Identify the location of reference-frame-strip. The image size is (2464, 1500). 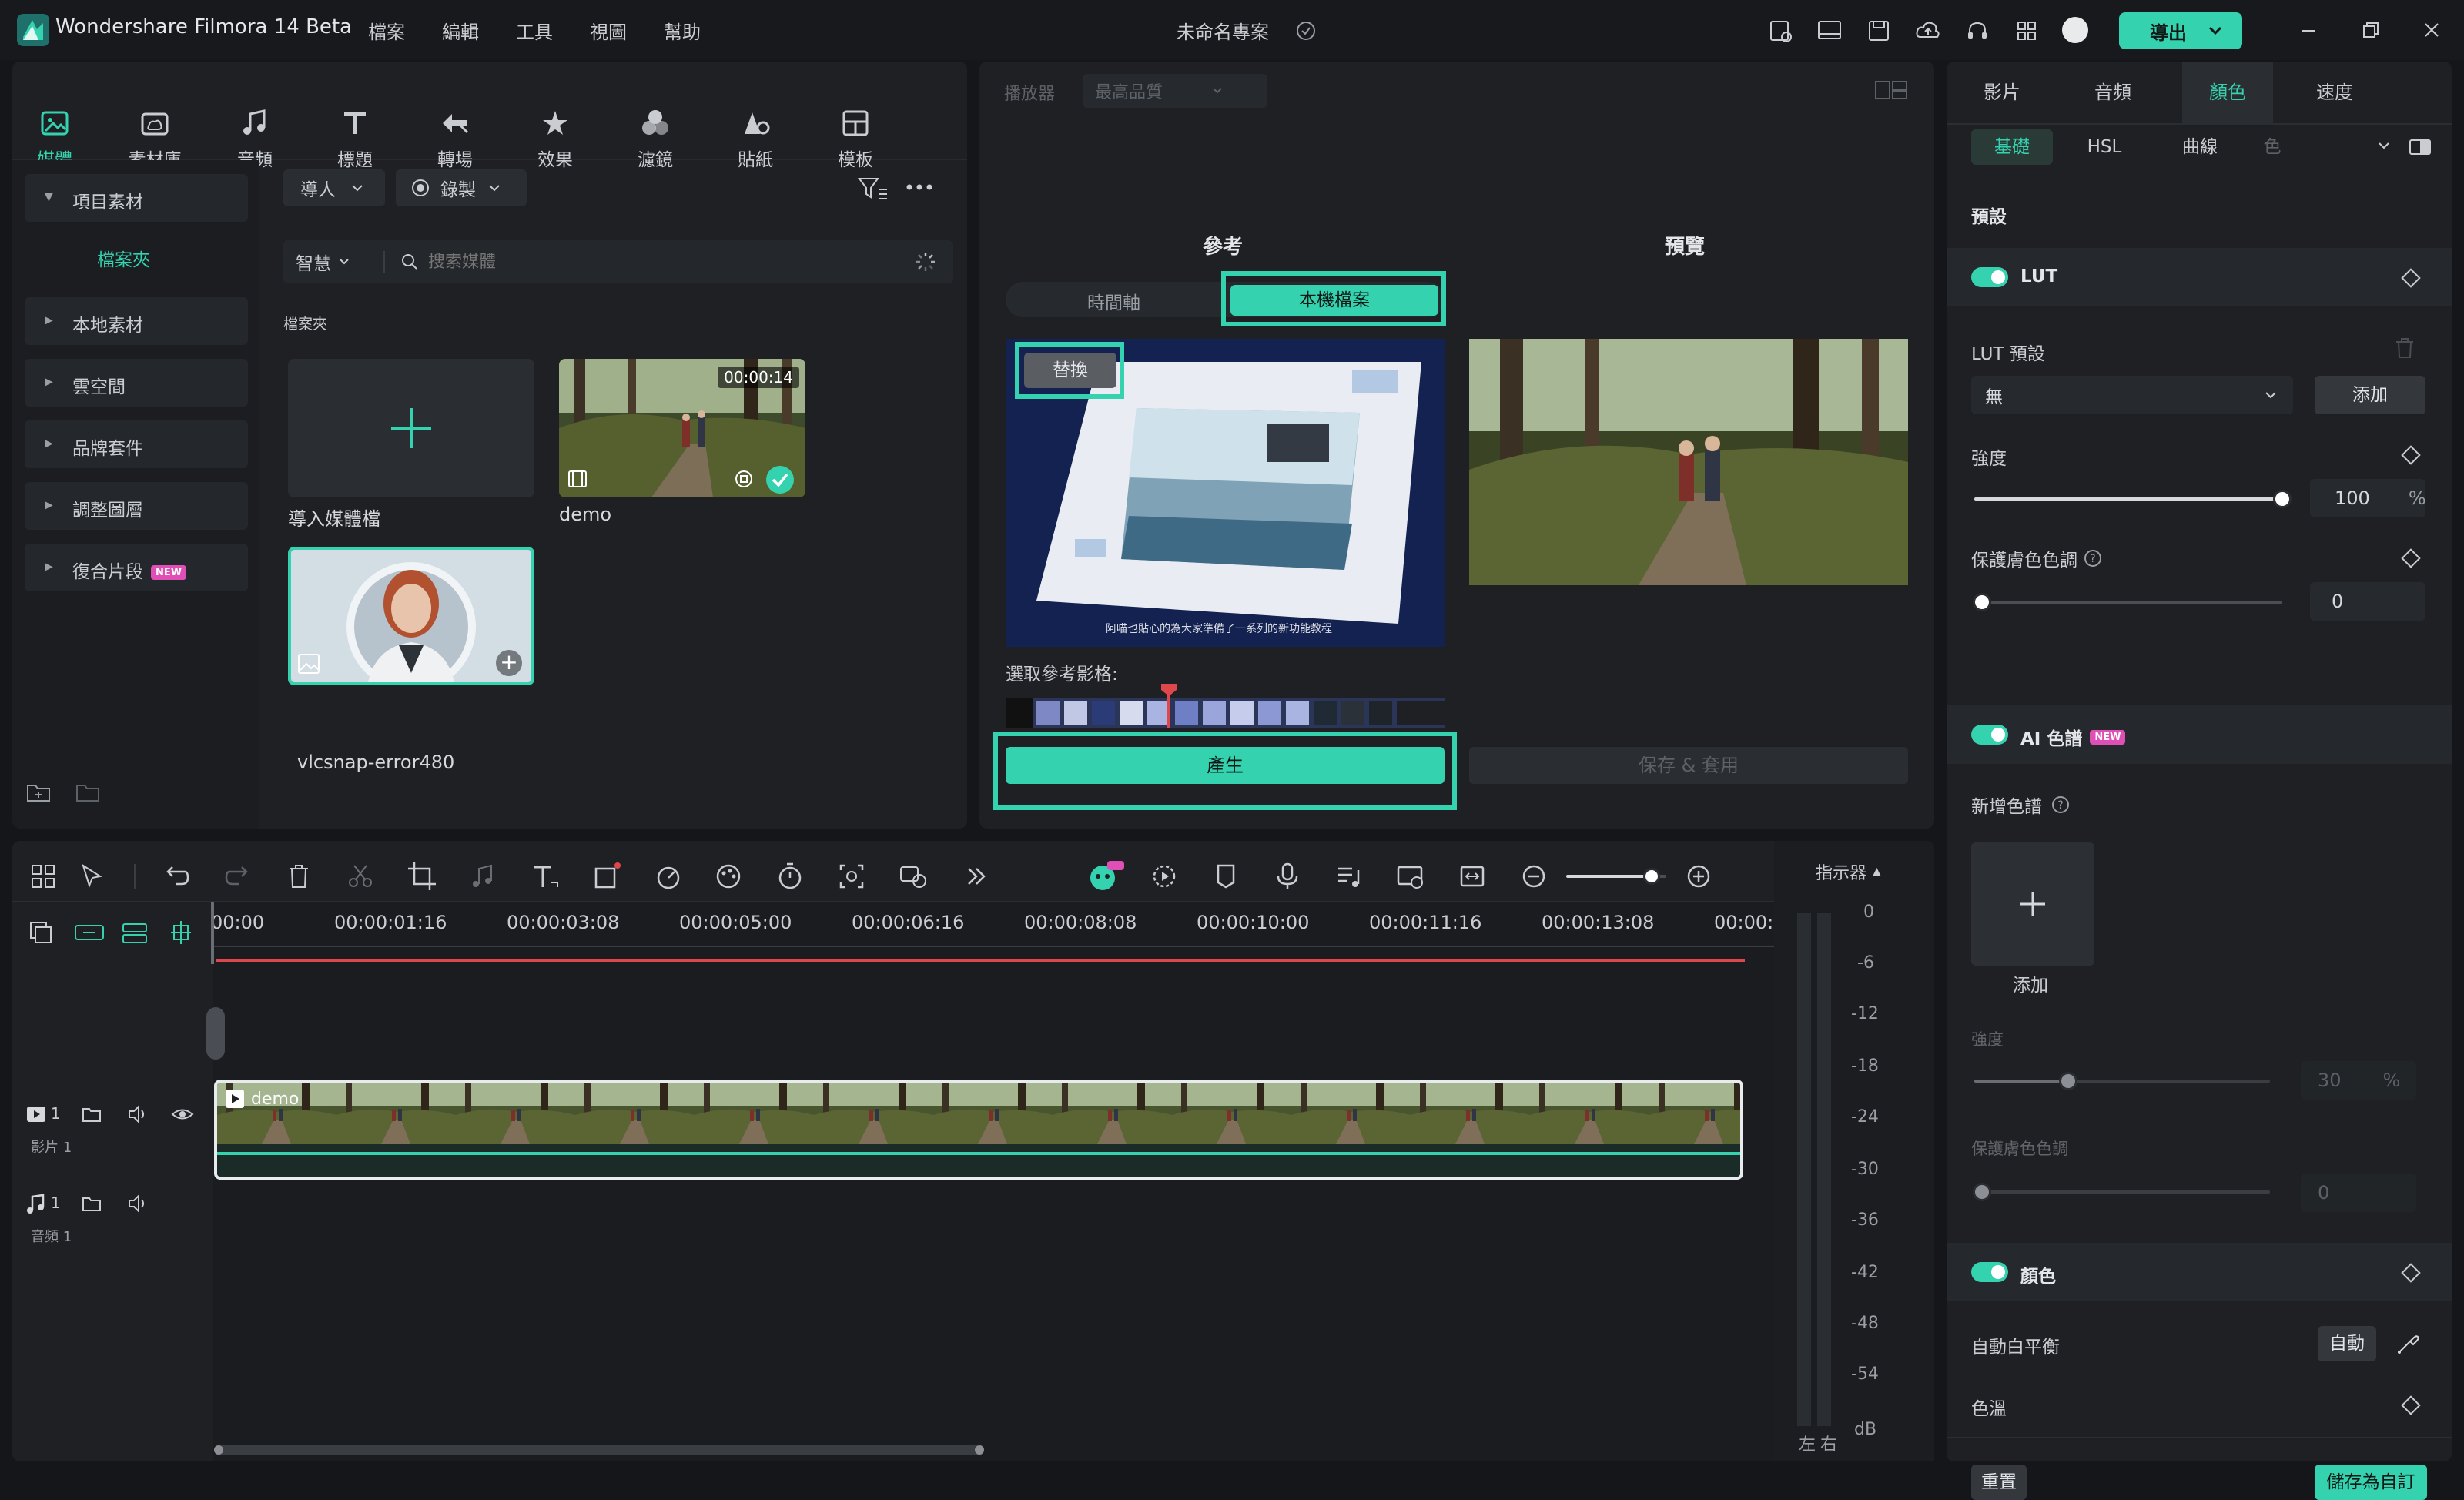
(1225, 713).